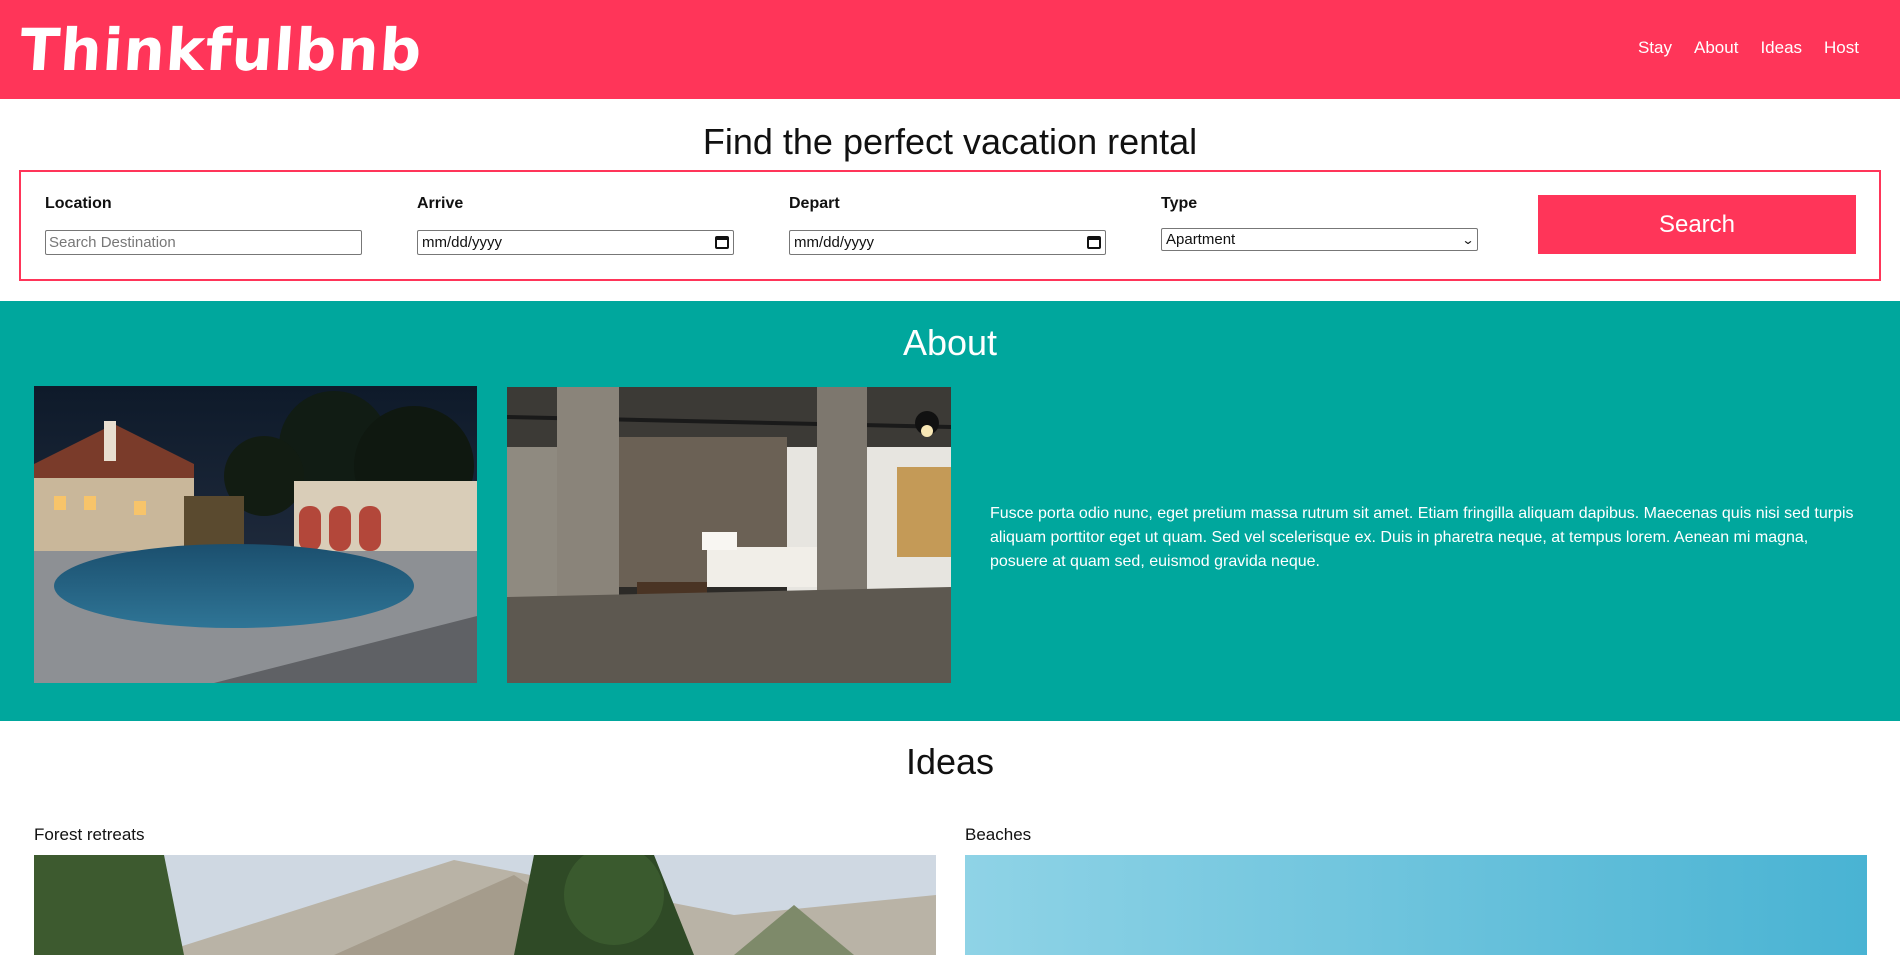 The image size is (1900, 955). I want to click on villa-pool-image, so click(255, 534).